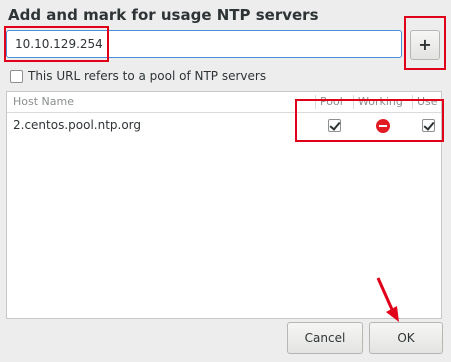 This screenshot has height=362, width=451. What do you see at coordinates (387, 299) in the screenshot?
I see `arrow-to-ok-icon` at bounding box center [387, 299].